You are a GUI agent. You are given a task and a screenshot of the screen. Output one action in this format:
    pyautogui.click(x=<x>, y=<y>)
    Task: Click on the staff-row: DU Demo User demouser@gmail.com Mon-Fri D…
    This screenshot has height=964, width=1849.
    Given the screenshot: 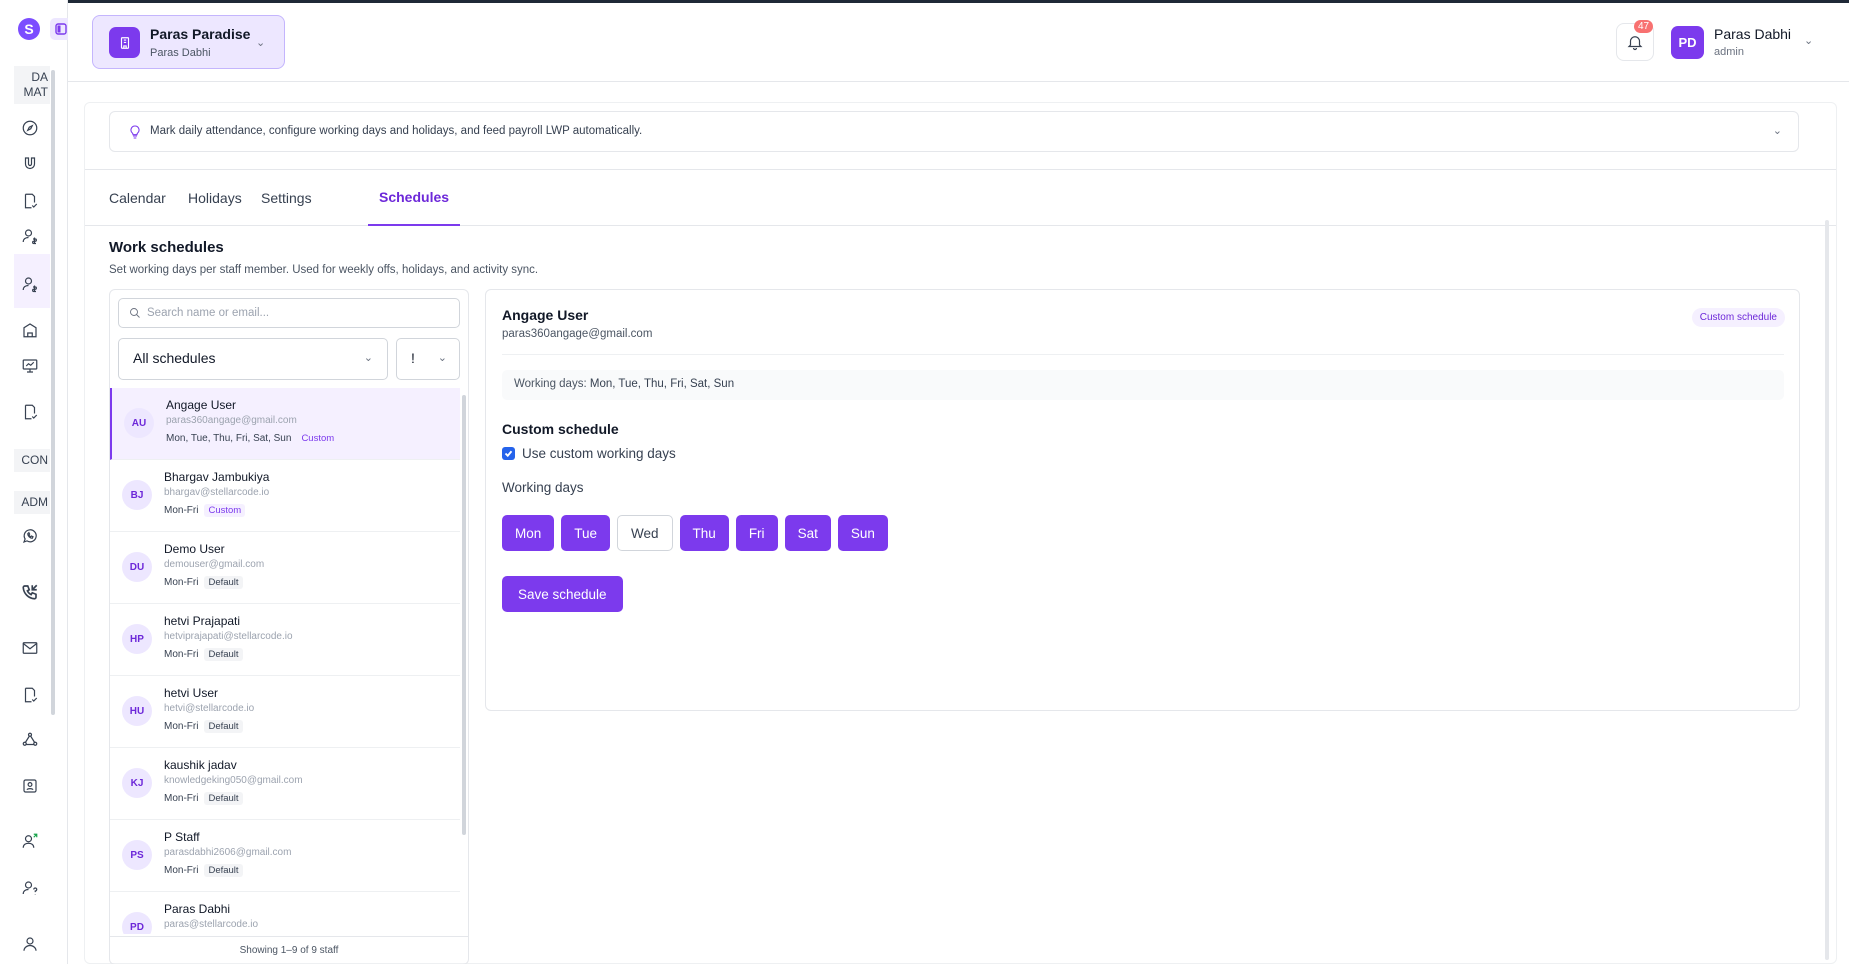 What is the action you would take?
    pyautogui.click(x=285, y=568)
    